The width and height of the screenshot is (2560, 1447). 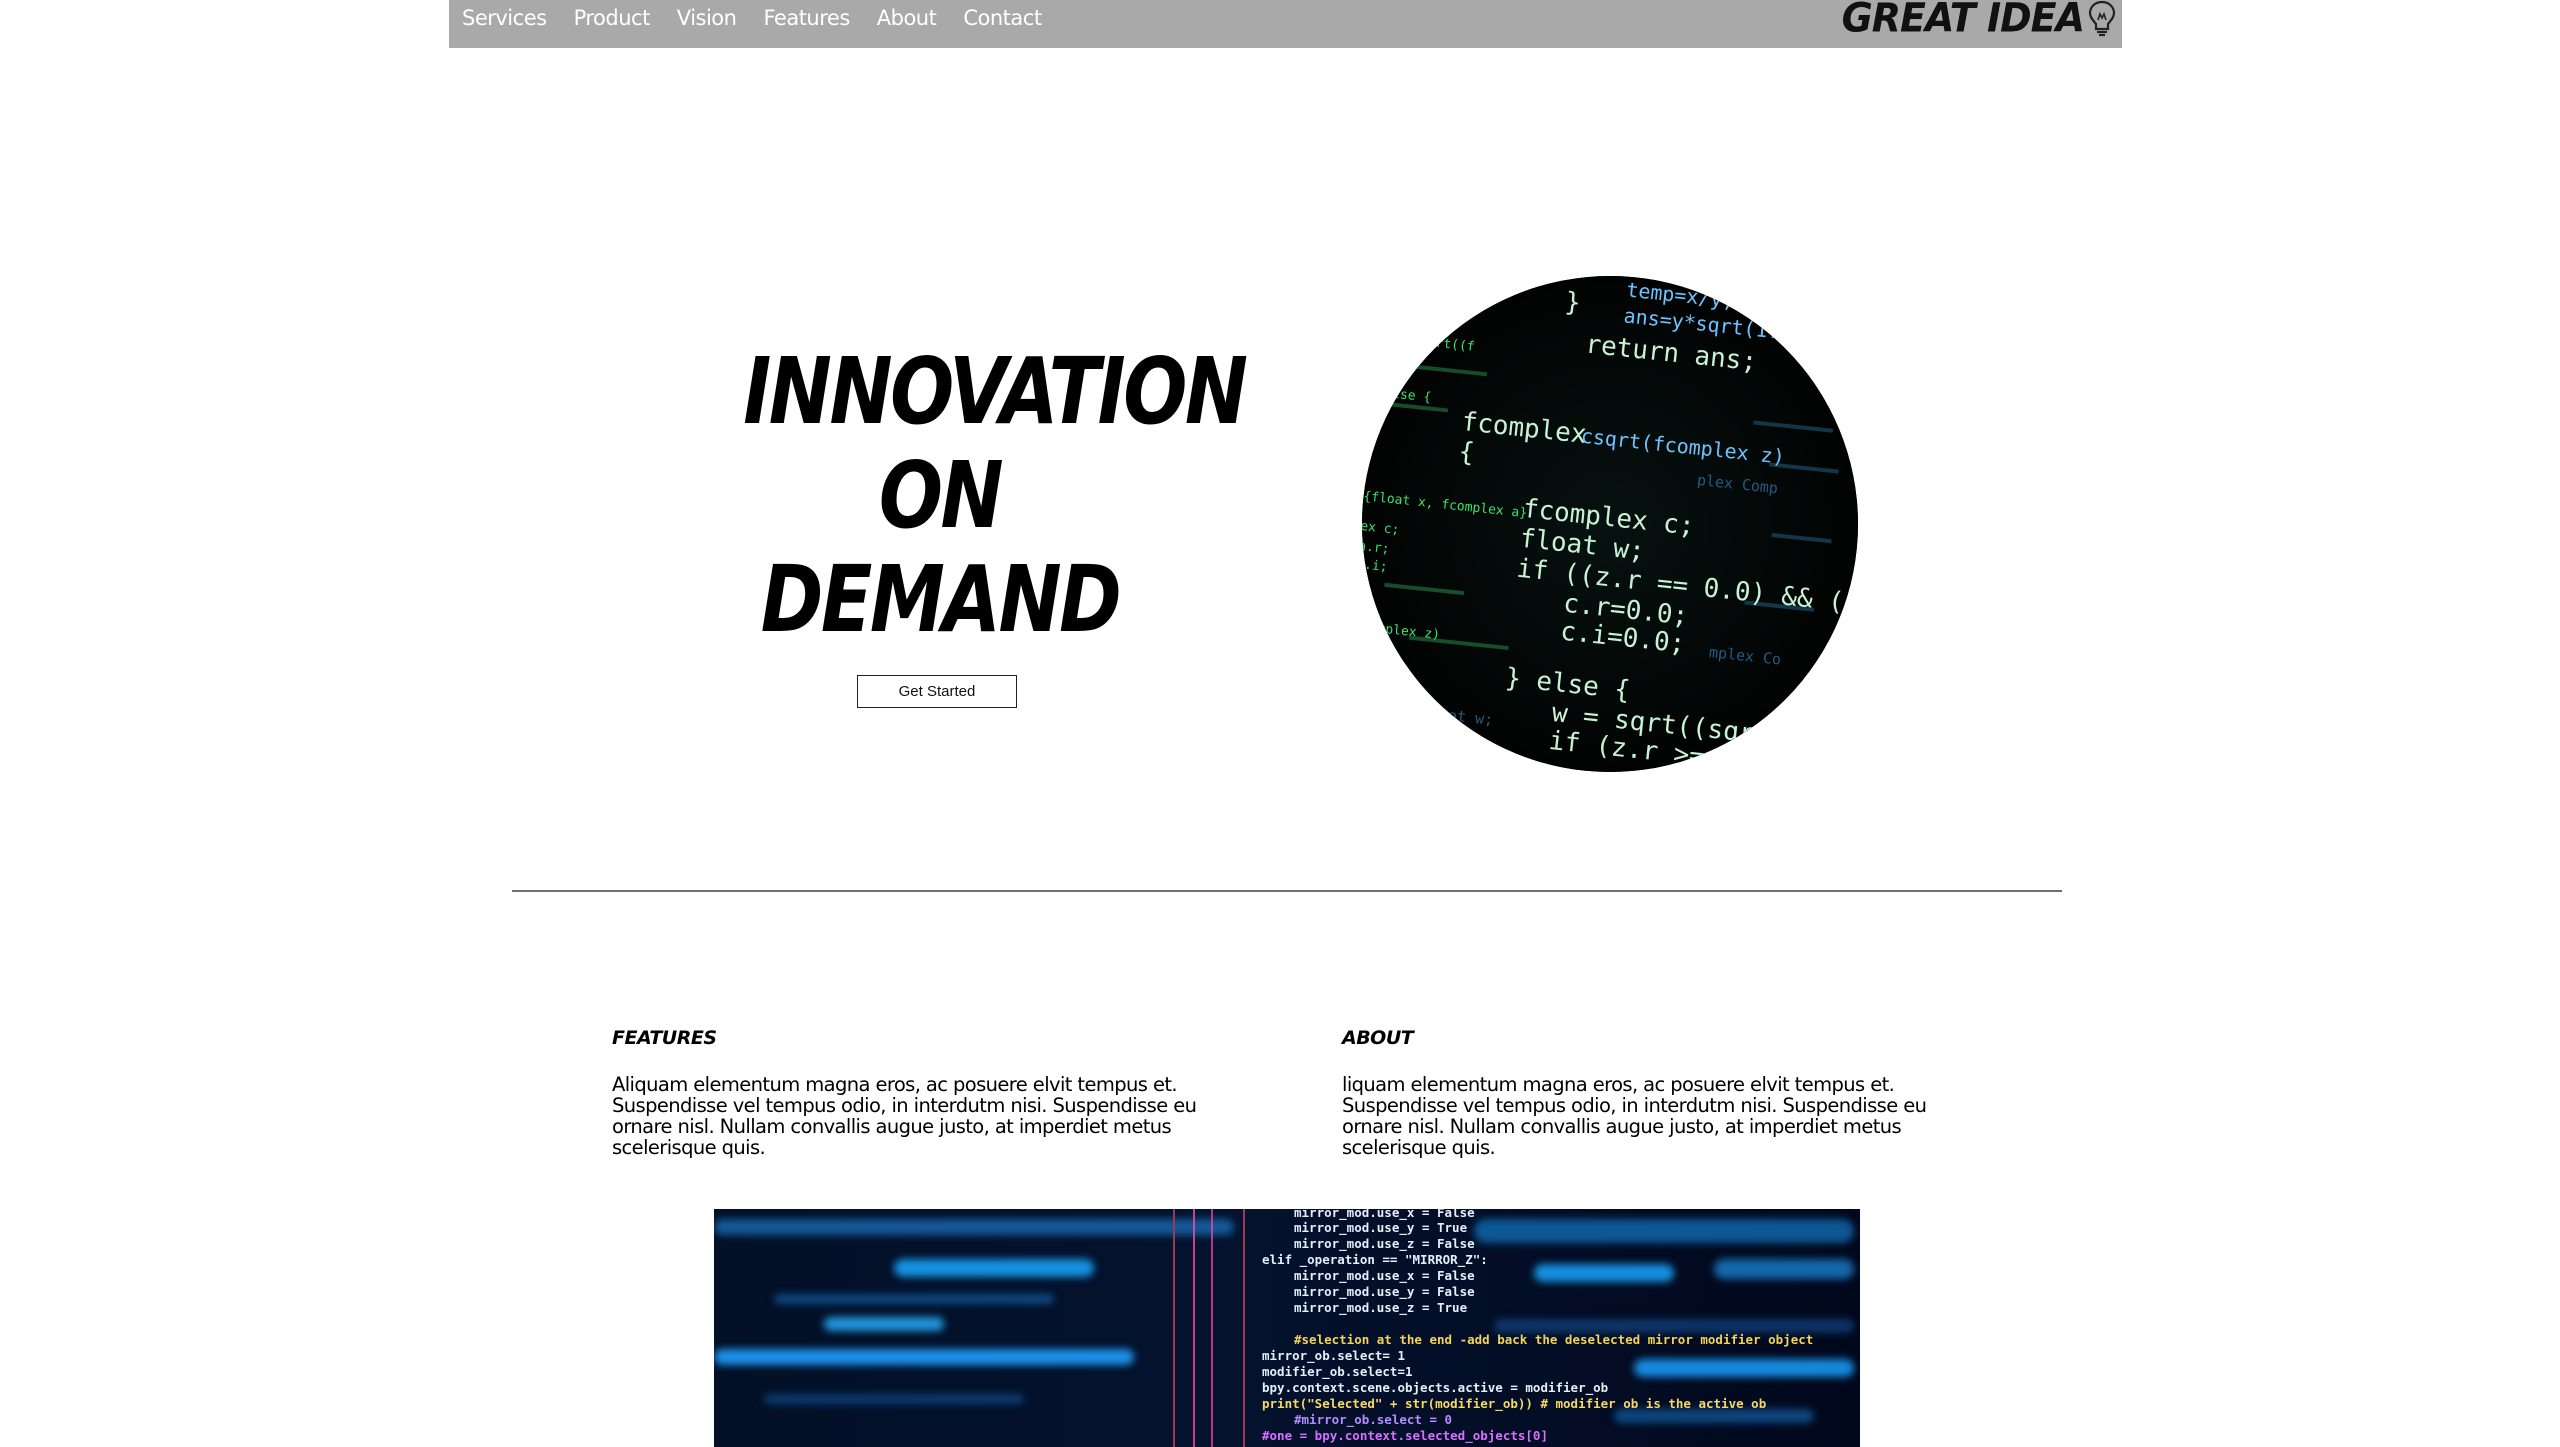 What do you see at coordinates (707, 18) in the screenshot?
I see `nav-link-vision: Vision` at bounding box center [707, 18].